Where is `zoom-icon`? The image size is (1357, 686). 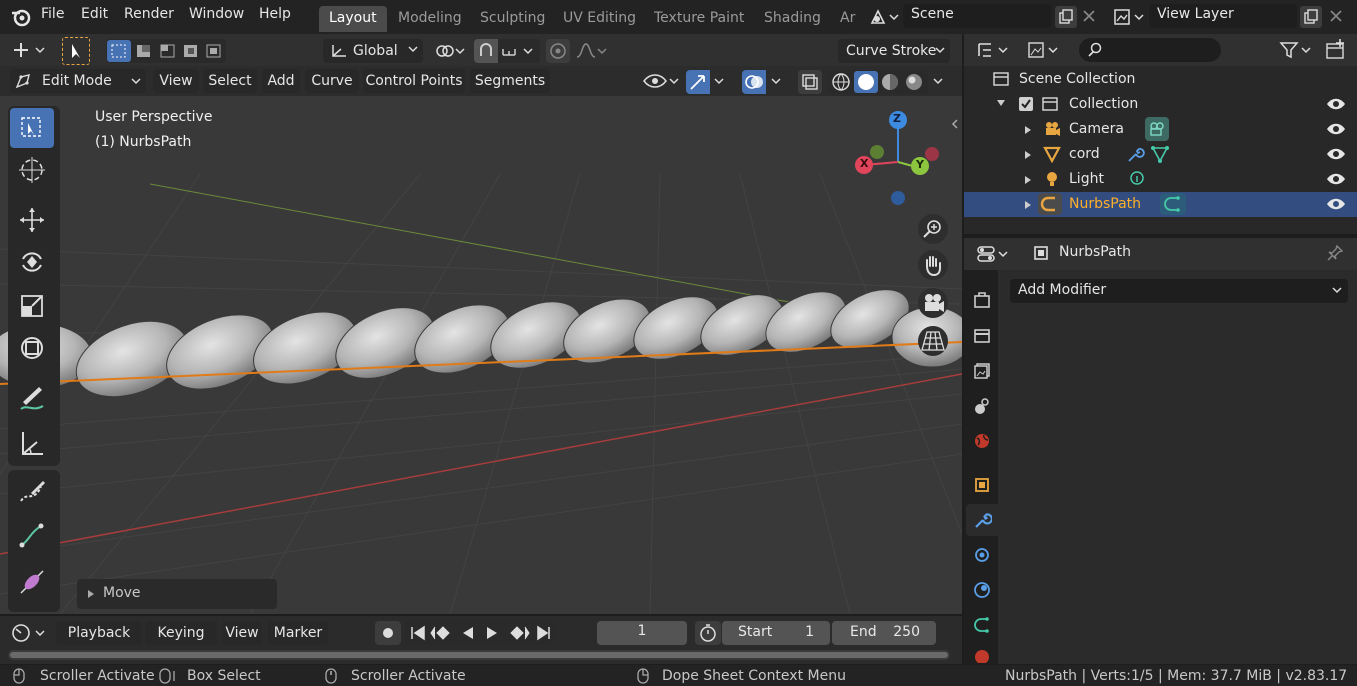
zoom-icon is located at coordinates (933, 229).